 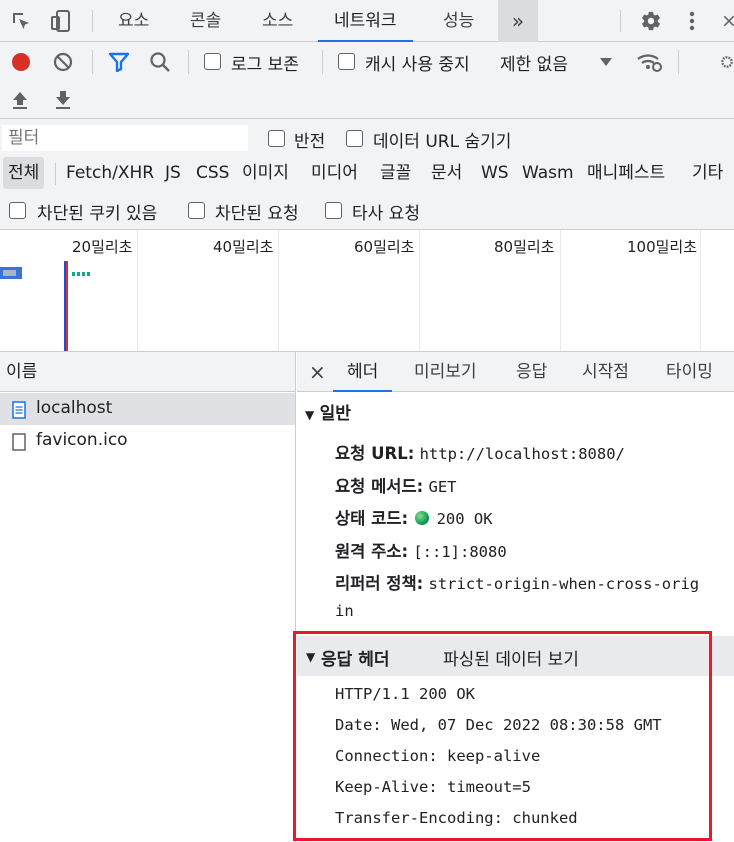 I want to click on request-name: favicon.ico, so click(x=82, y=440).